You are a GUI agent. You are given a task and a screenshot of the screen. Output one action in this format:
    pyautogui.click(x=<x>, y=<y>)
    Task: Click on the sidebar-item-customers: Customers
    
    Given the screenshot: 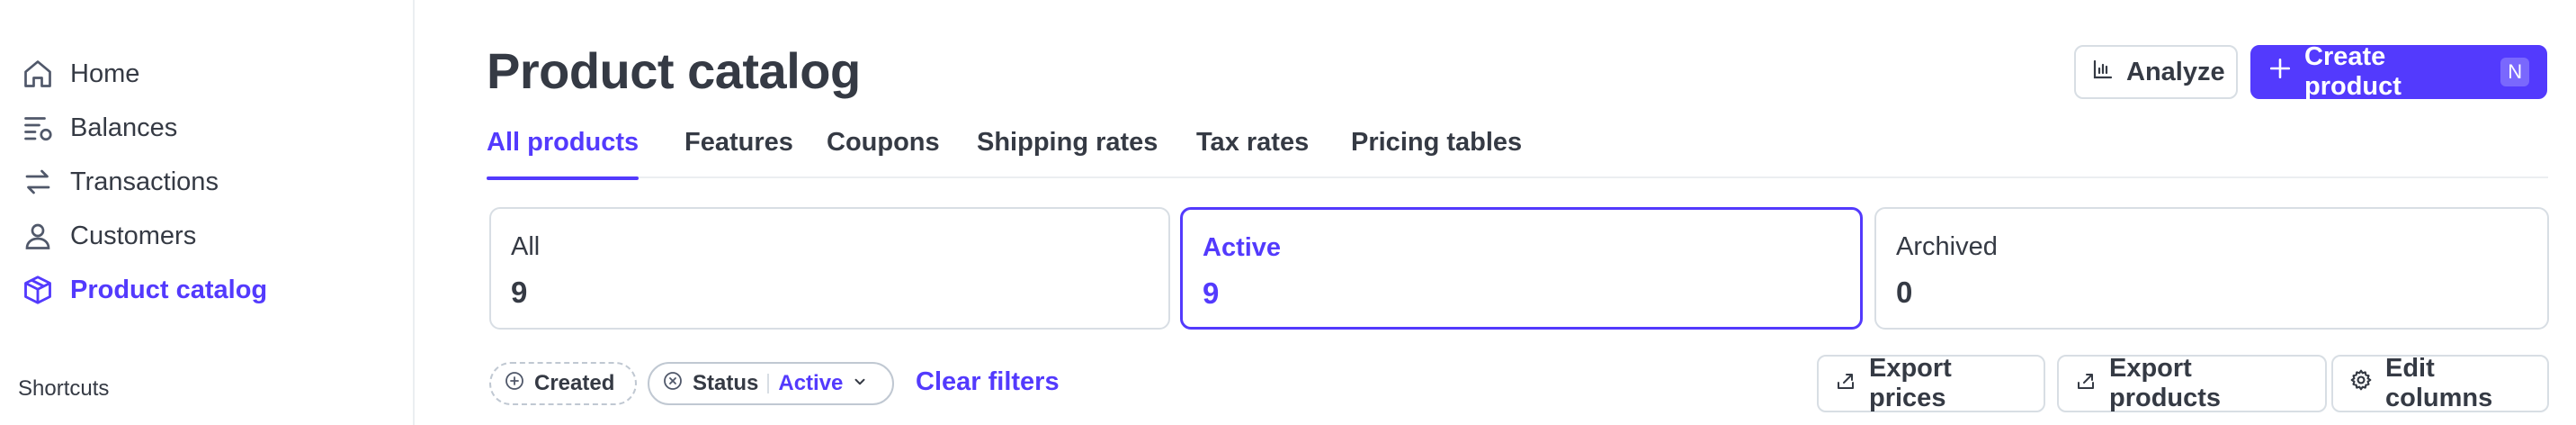 What is the action you would take?
    pyautogui.click(x=109, y=236)
    